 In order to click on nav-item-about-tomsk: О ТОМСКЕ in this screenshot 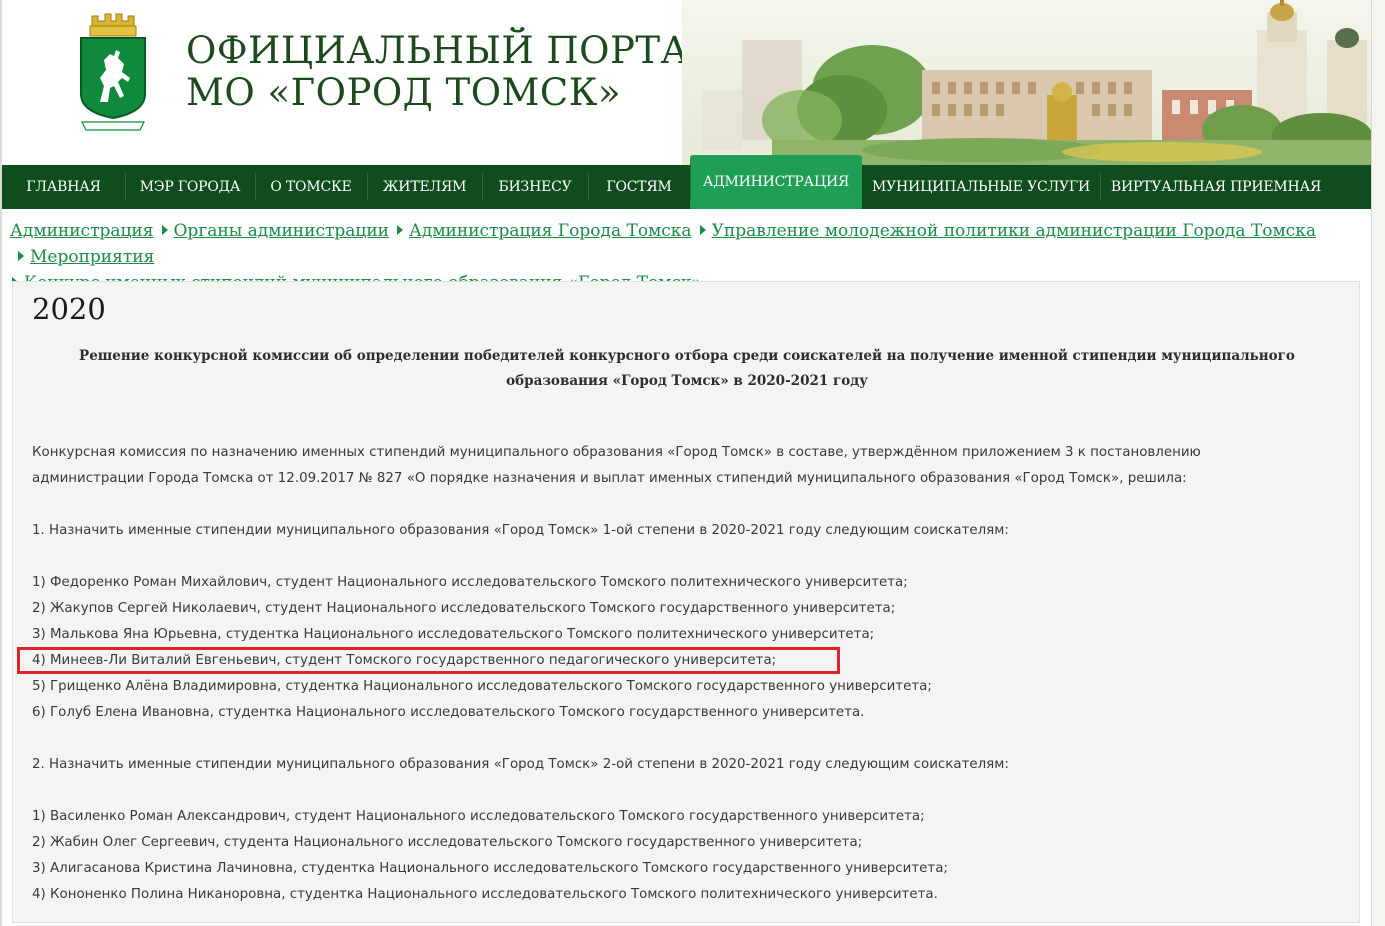, I will do `click(311, 187)`.